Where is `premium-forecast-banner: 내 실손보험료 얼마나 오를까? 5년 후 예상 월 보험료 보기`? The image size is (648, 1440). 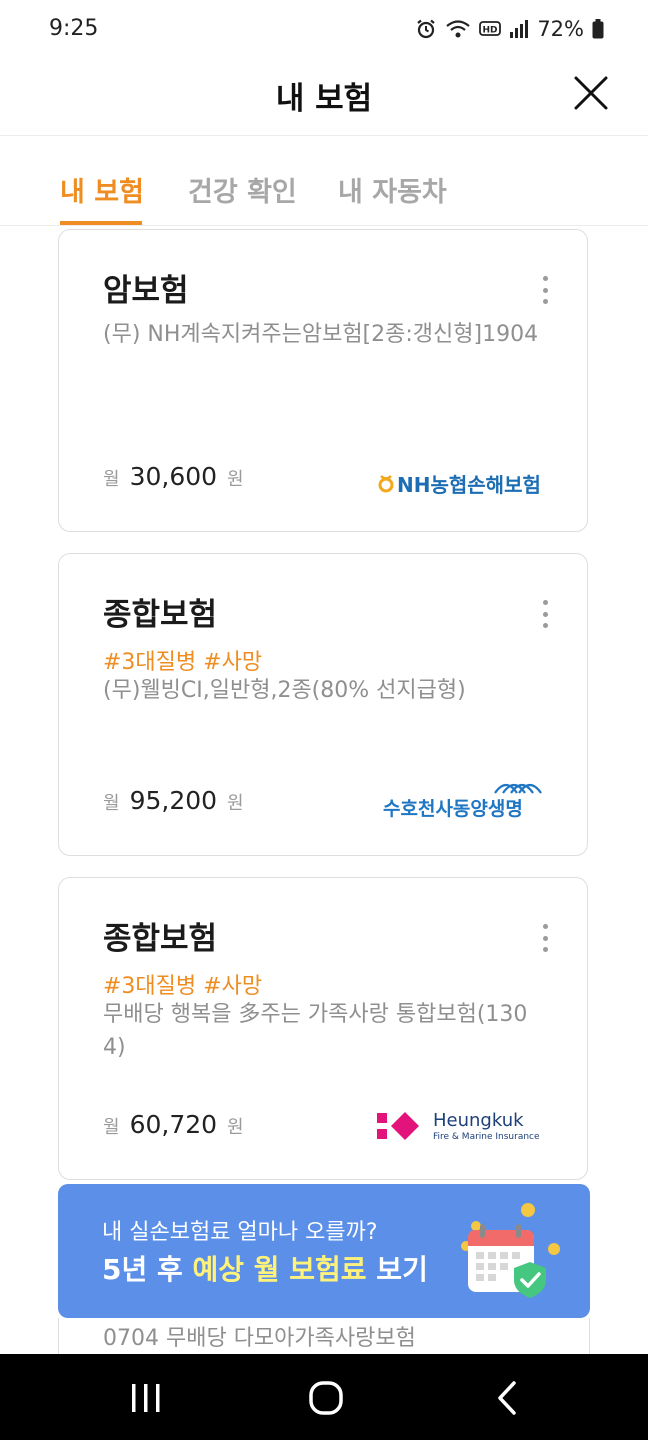
premium-forecast-banner: 내 실손보험료 얼마나 오를까? 5년 후 예상 월 보험료 보기 is located at coordinates (324, 1251).